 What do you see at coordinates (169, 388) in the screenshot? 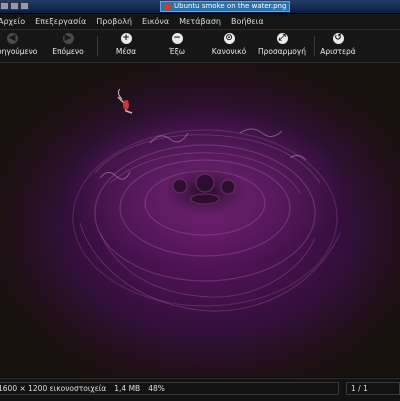
I see `image-info: 1600 × 1200 εικονοστοιχεία 1,4 MB 48%` at bounding box center [169, 388].